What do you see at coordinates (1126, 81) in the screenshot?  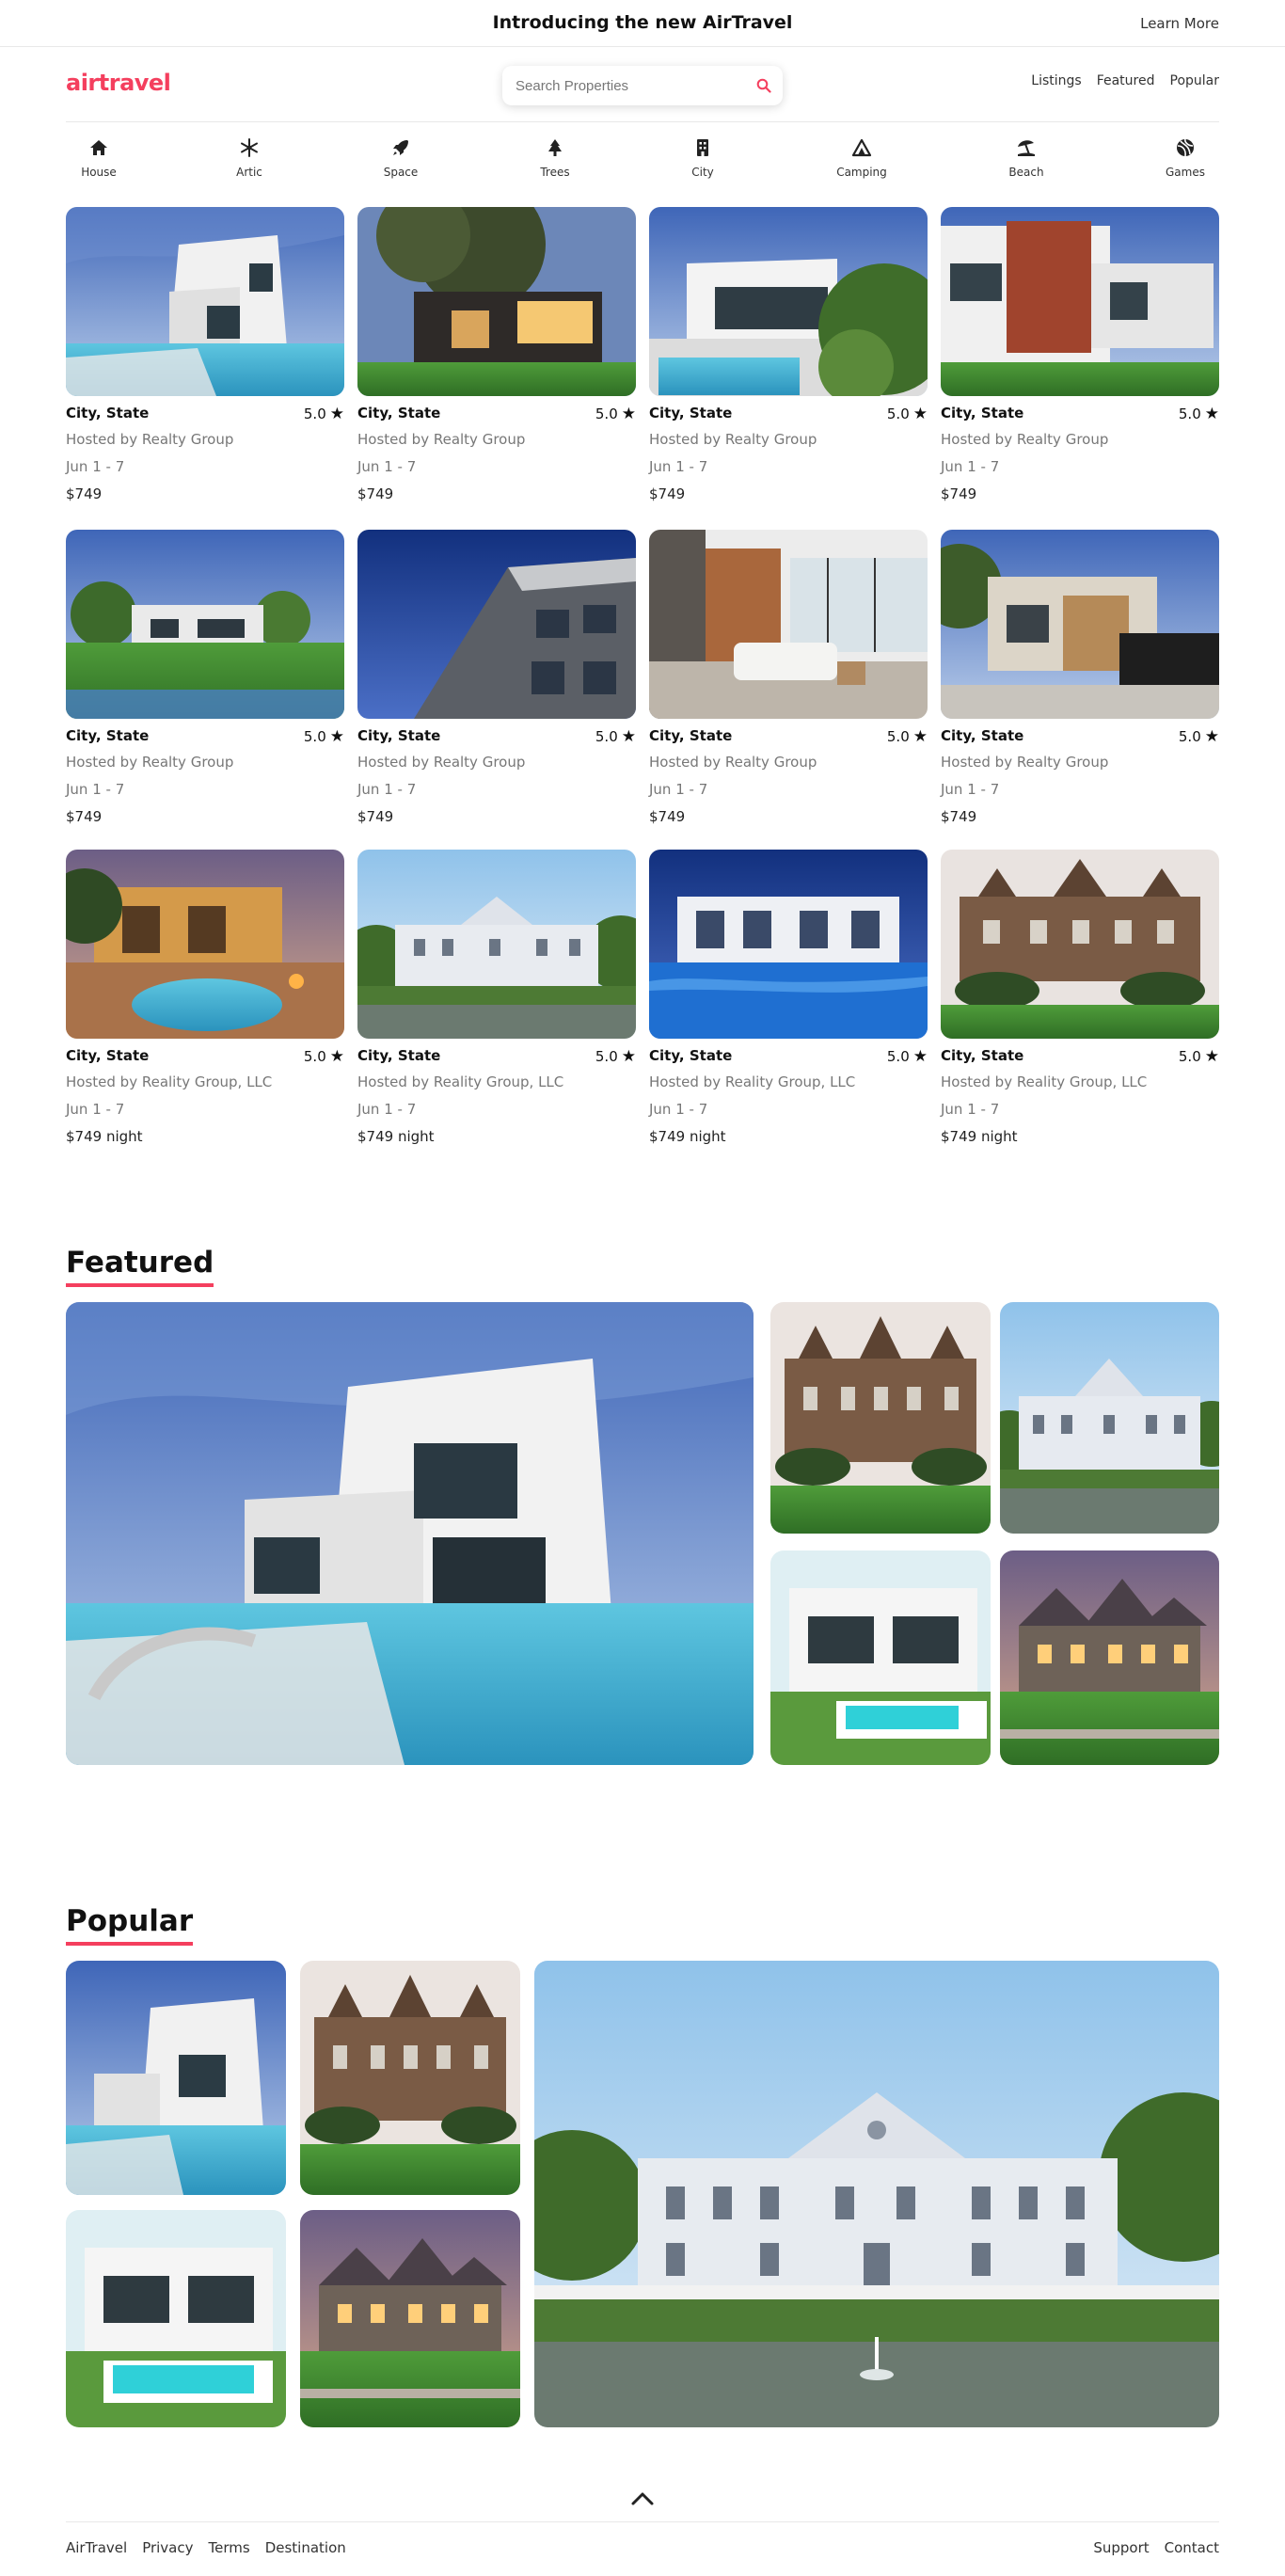 I see `nav-featured: Featured` at bounding box center [1126, 81].